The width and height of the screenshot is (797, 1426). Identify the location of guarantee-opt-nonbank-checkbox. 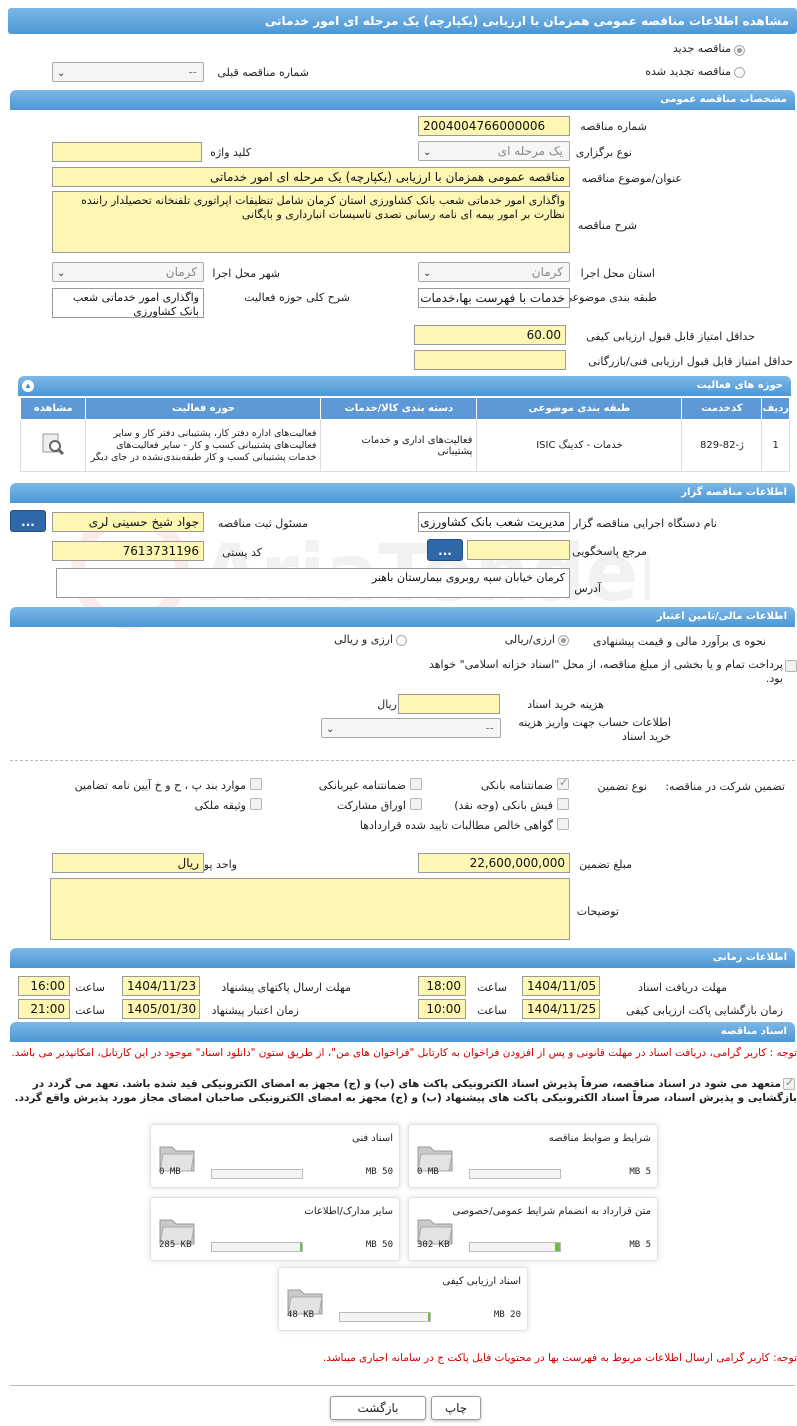
(416, 784).